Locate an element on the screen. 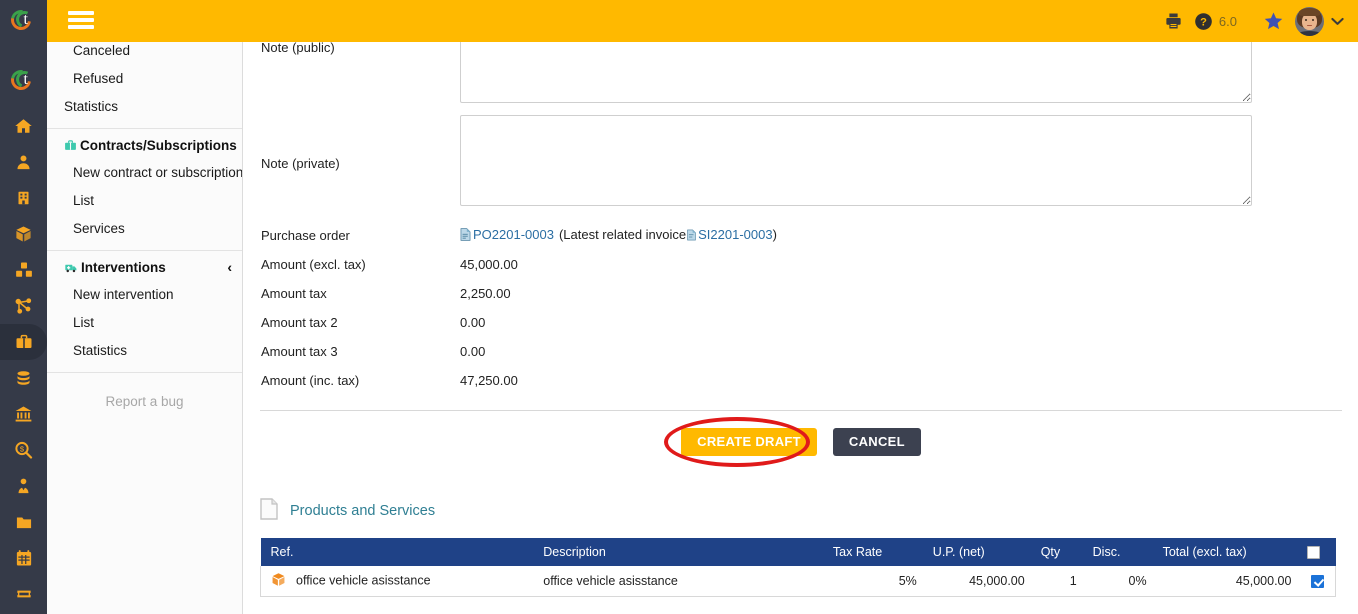 This screenshot has height=614, width=1358. select-all-checkbox is located at coordinates (1314, 553).